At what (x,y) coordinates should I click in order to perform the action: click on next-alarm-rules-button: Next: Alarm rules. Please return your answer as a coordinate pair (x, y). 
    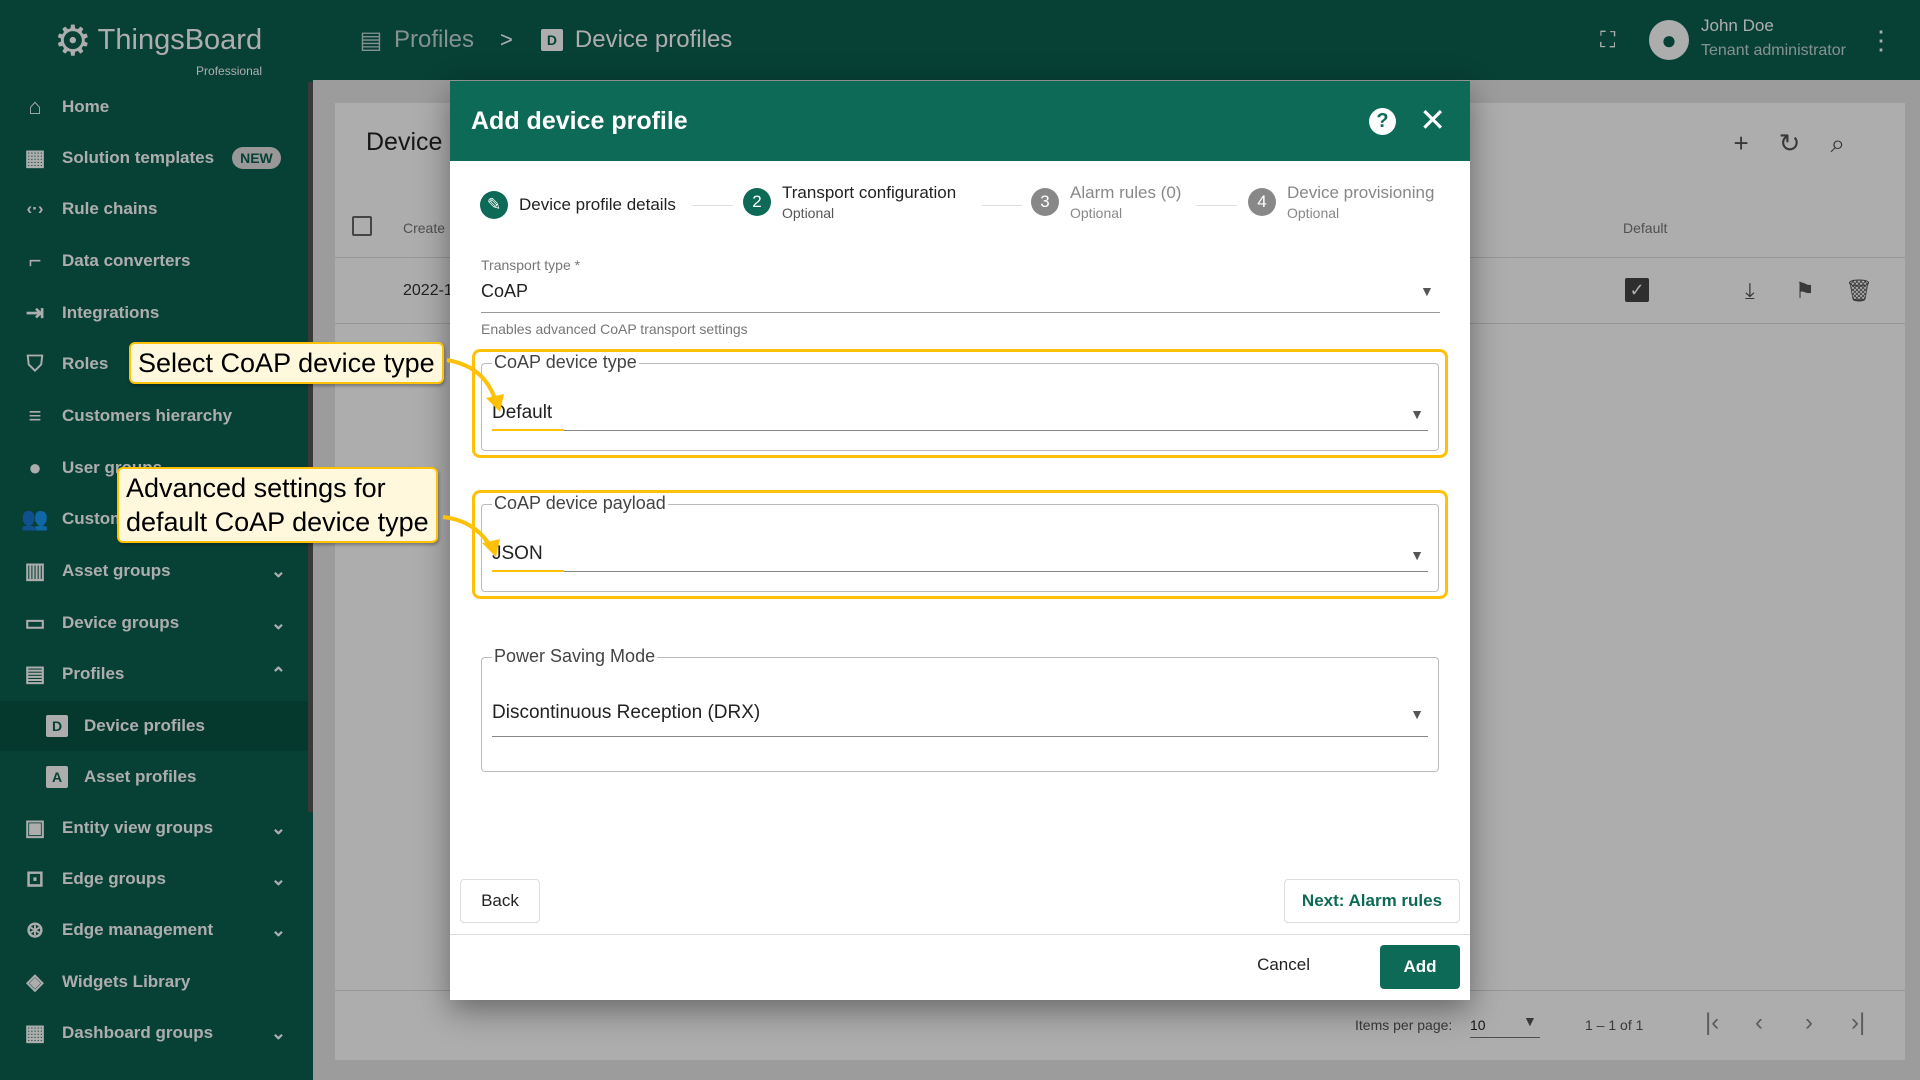
    Looking at the image, I should click on (1372, 901).